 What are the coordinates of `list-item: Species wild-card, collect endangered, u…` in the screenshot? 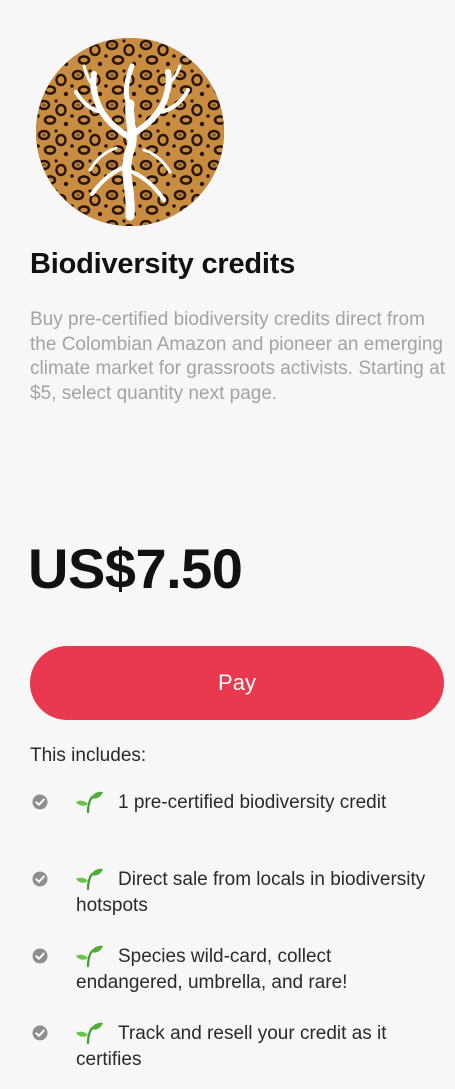 It's located at (235, 981).